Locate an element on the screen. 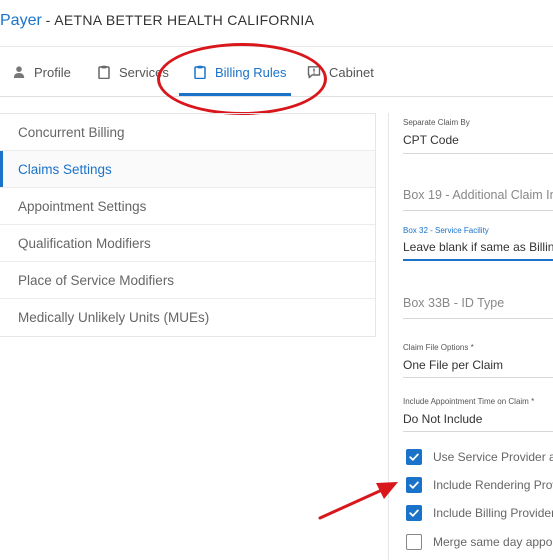 The image size is (553, 560). tab-billing-rules: Billing Rules is located at coordinates (240, 72).